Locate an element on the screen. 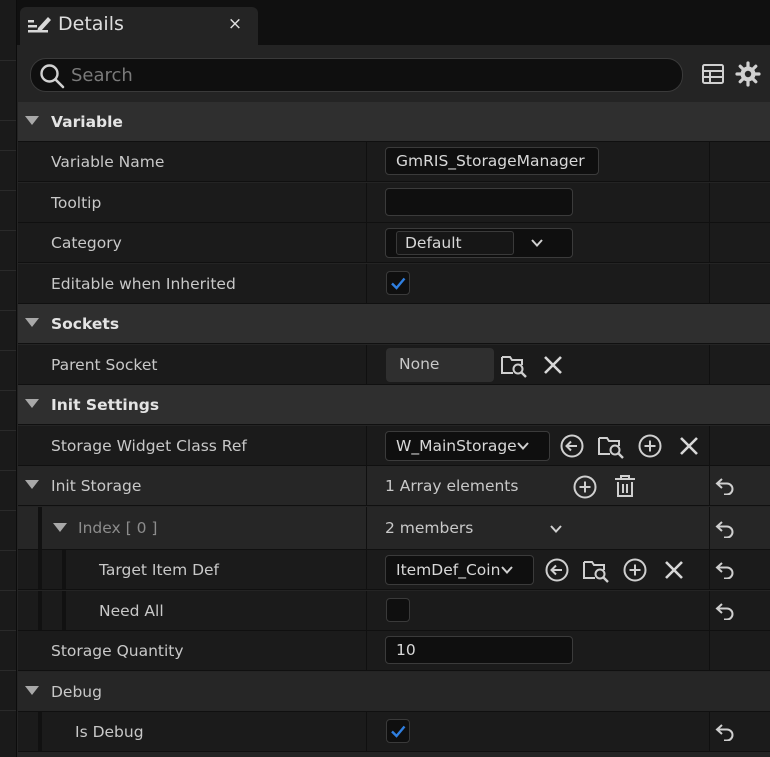 The width and height of the screenshot is (770, 757). add-element-icon is located at coordinates (585, 487).